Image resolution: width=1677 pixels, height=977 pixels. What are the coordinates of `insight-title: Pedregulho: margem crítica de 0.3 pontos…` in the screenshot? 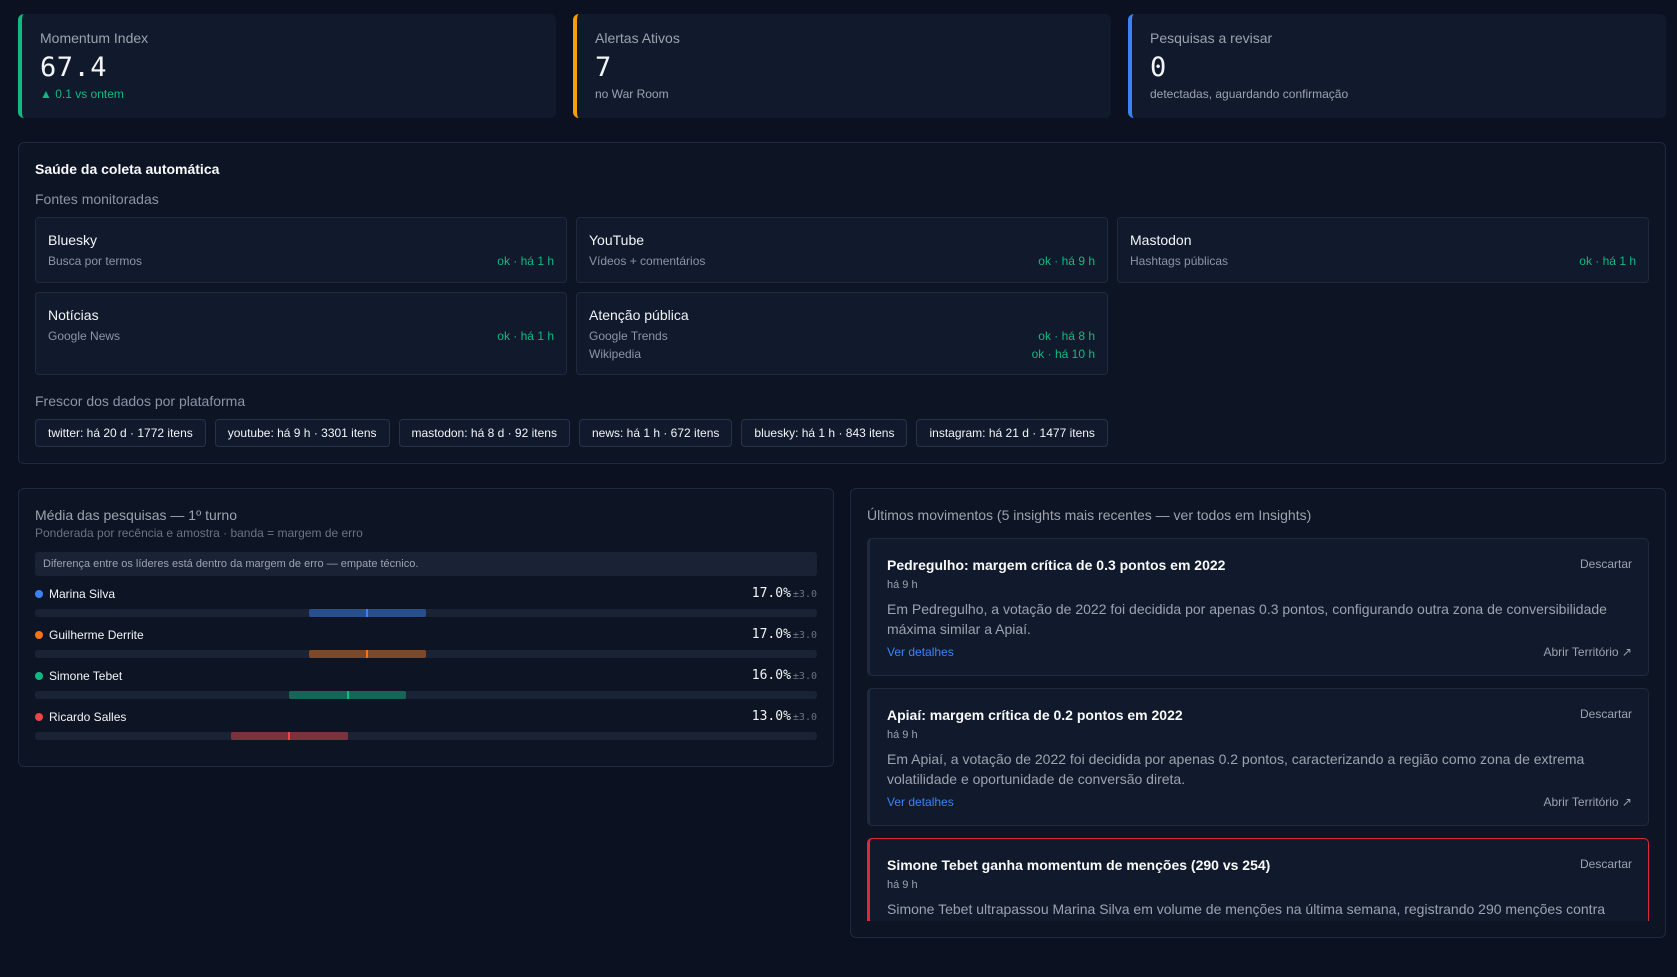 It's located at (1056, 565).